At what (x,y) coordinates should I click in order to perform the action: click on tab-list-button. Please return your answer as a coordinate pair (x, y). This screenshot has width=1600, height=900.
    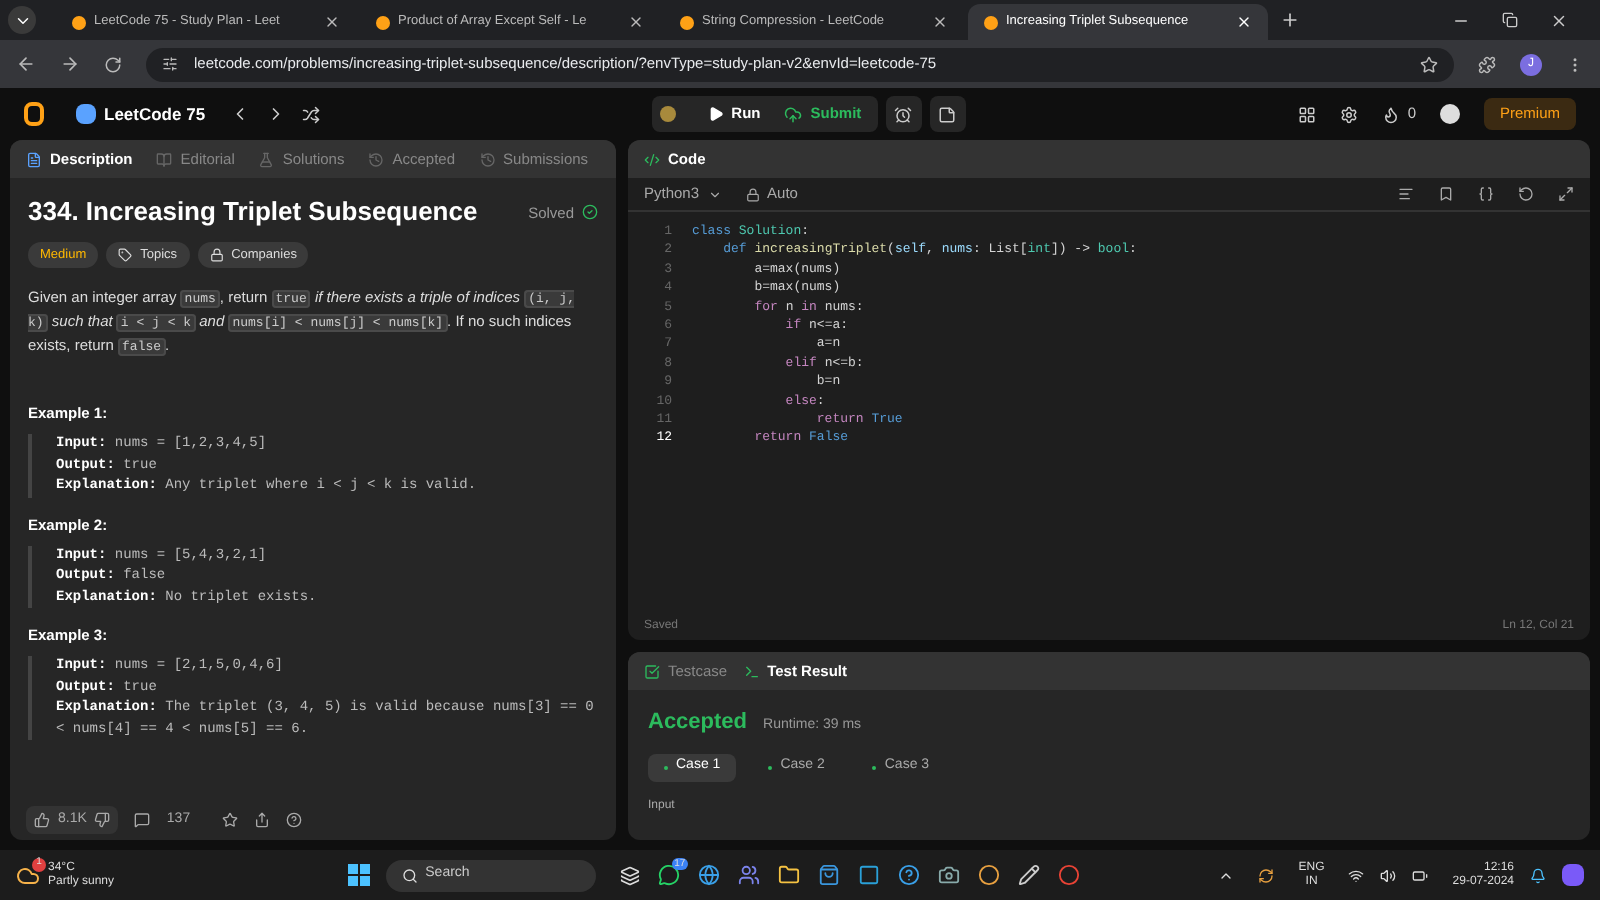
    Looking at the image, I should click on (22, 20).